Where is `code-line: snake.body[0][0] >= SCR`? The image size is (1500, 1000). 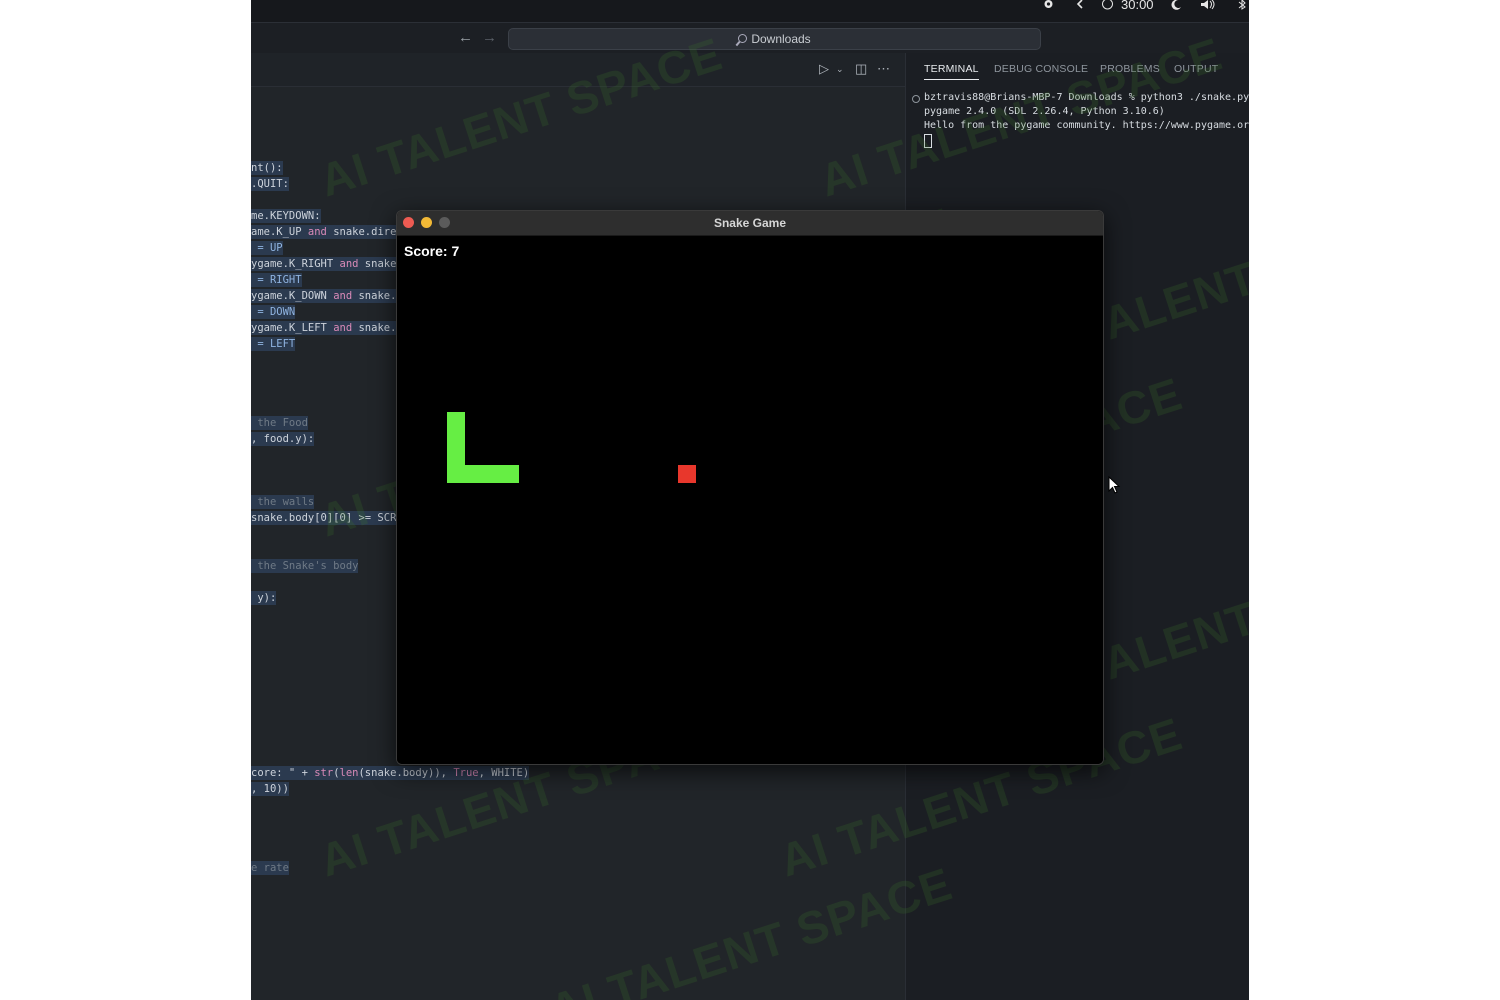 code-line: snake.body[0][0] >= SCR is located at coordinates (324, 518).